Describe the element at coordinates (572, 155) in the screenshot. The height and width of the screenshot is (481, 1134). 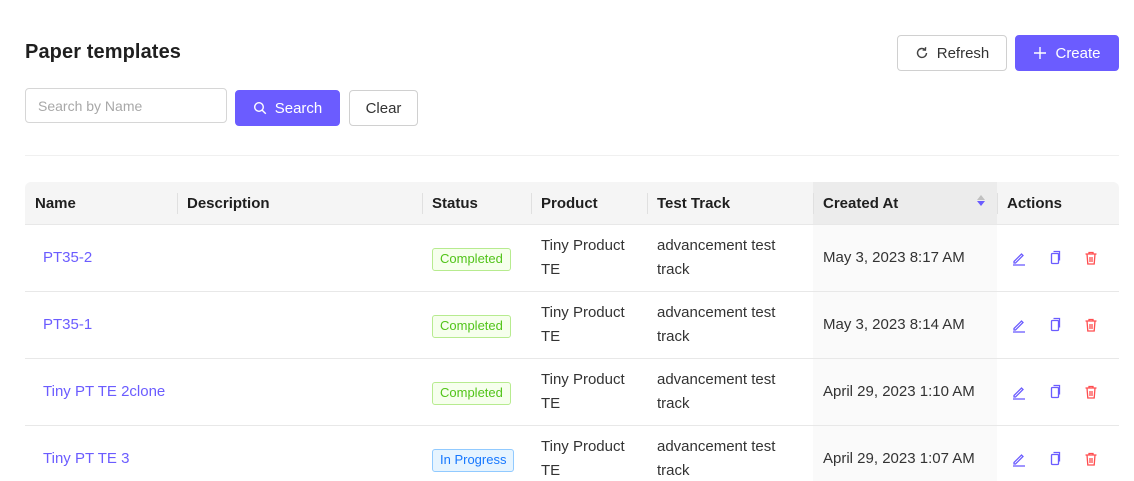
I see `divider` at that location.